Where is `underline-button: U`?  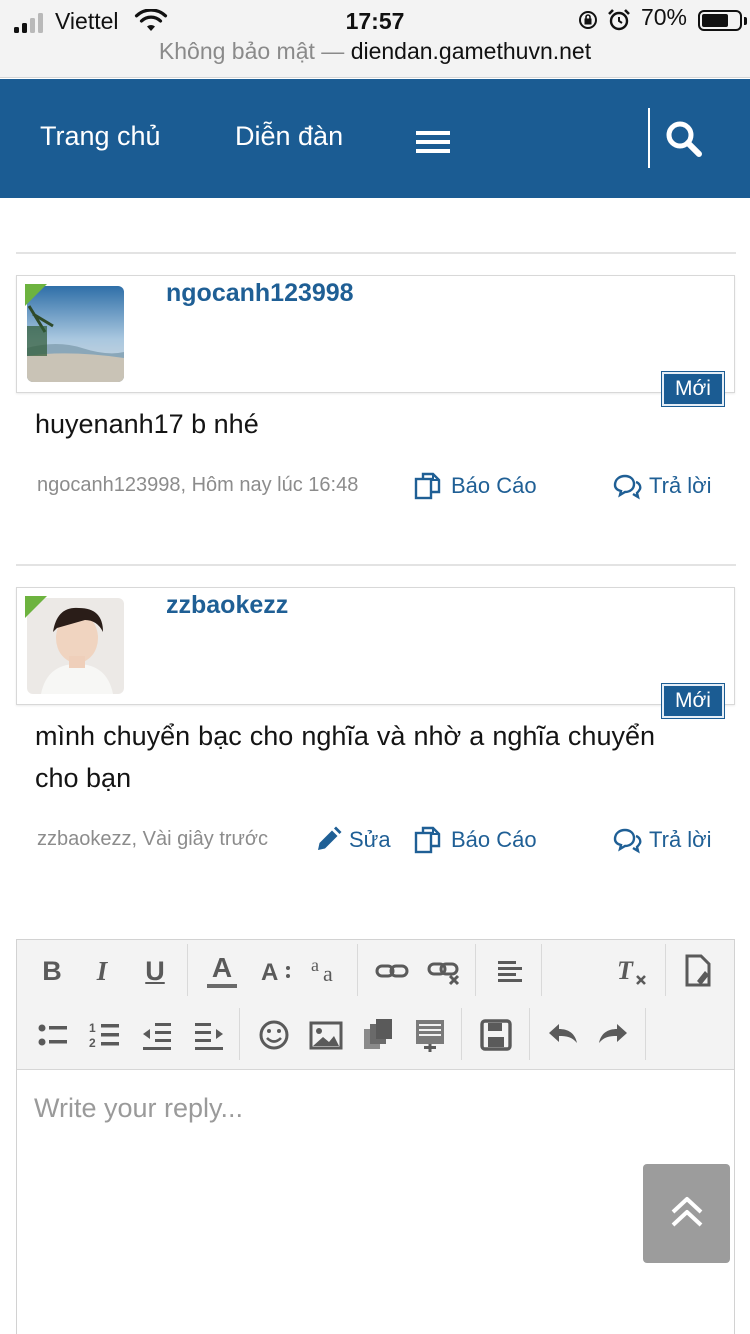 underline-button: U is located at coordinates (155, 971).